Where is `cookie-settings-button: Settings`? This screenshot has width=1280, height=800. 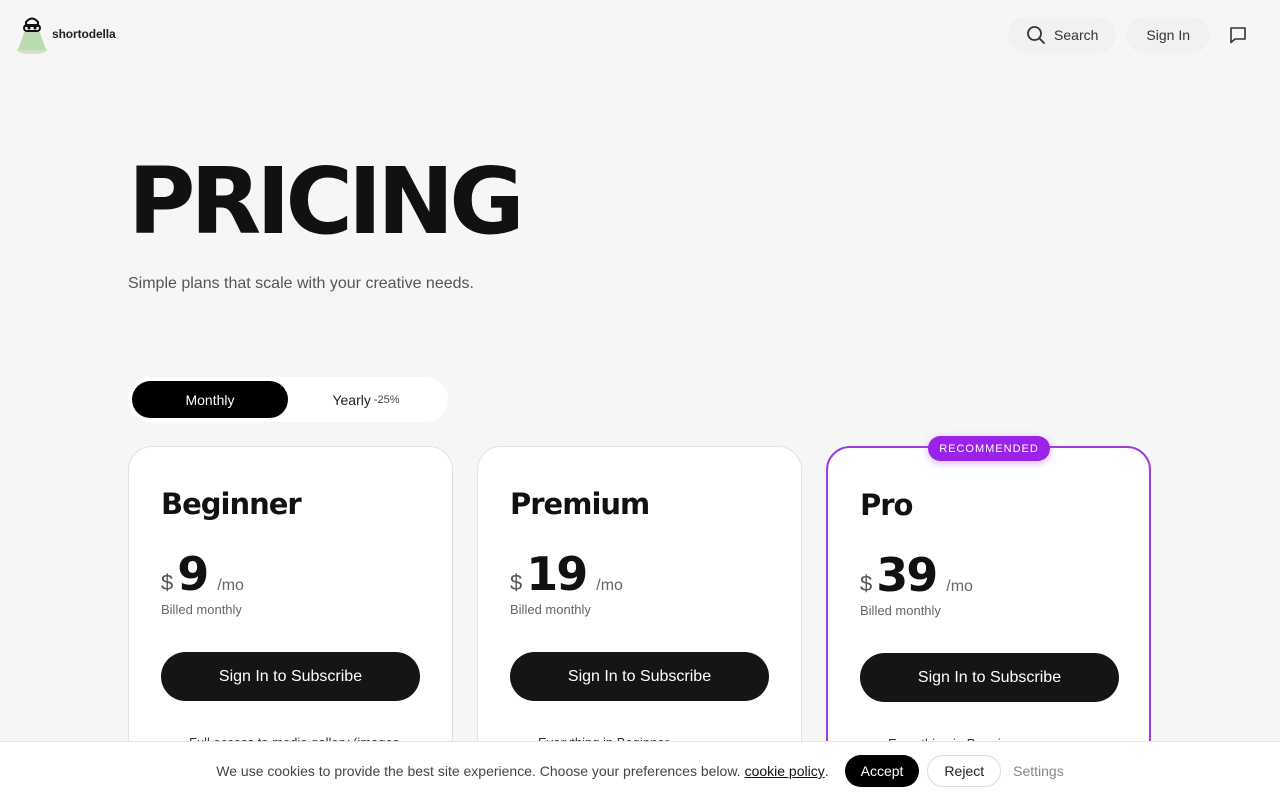 cookie-settings-button: Settings is located at coordinates (1038, 771).